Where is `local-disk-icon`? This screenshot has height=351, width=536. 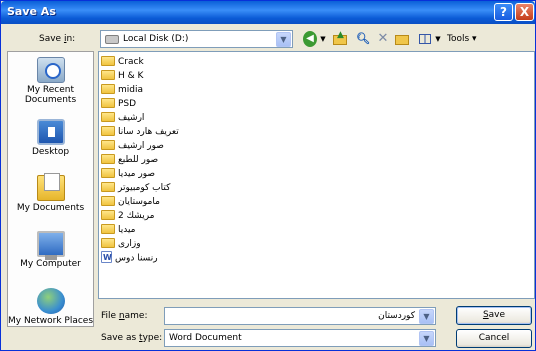
local-disk-icon is located at coordinates (112, 39).